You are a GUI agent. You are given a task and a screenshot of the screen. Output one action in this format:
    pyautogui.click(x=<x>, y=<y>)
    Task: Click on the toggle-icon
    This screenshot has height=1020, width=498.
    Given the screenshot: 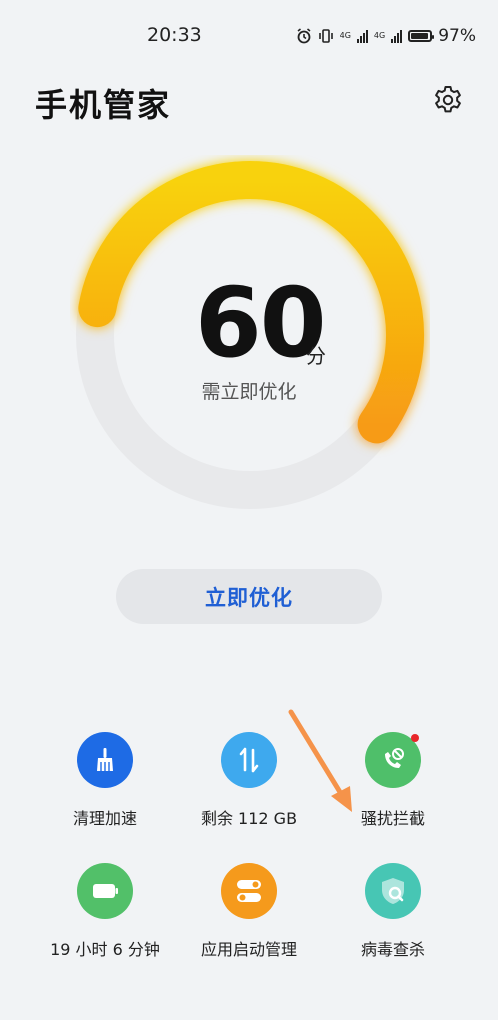 What is the action you would take?
    pyautogui.click(x=249, y=891)
    